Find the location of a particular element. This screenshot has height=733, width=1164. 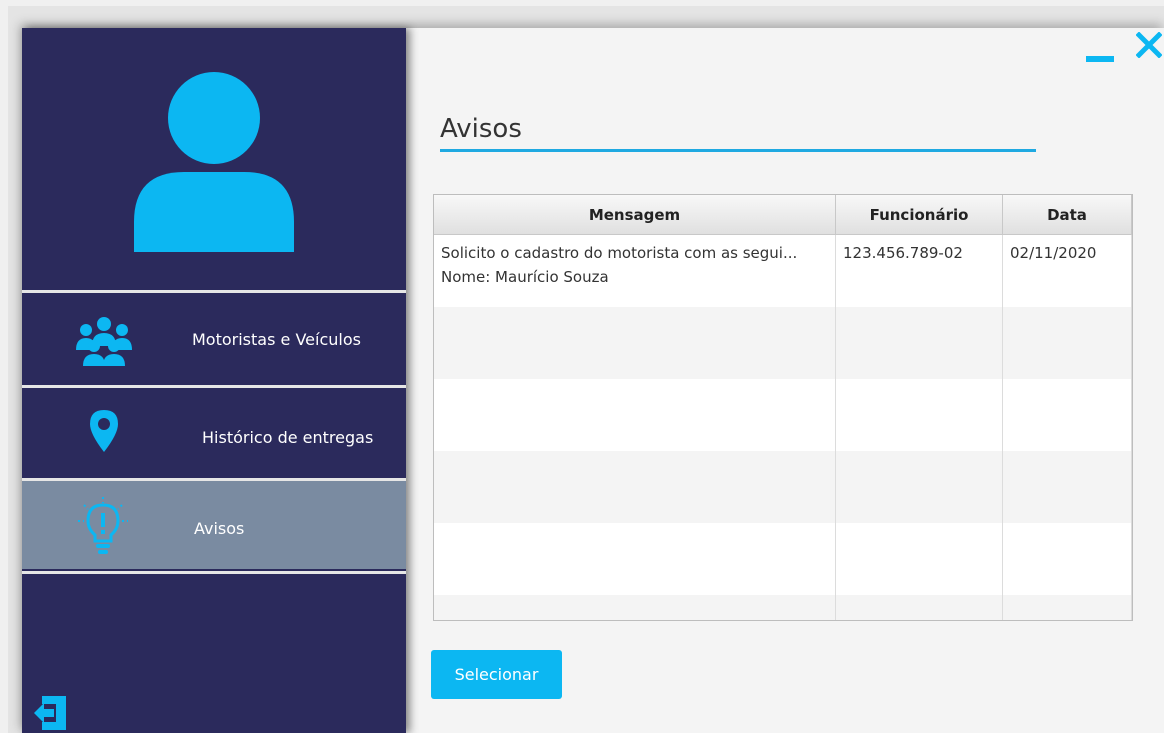

sidebar-item-historico: Histórico de entregas is located at coordinates (214, 434).